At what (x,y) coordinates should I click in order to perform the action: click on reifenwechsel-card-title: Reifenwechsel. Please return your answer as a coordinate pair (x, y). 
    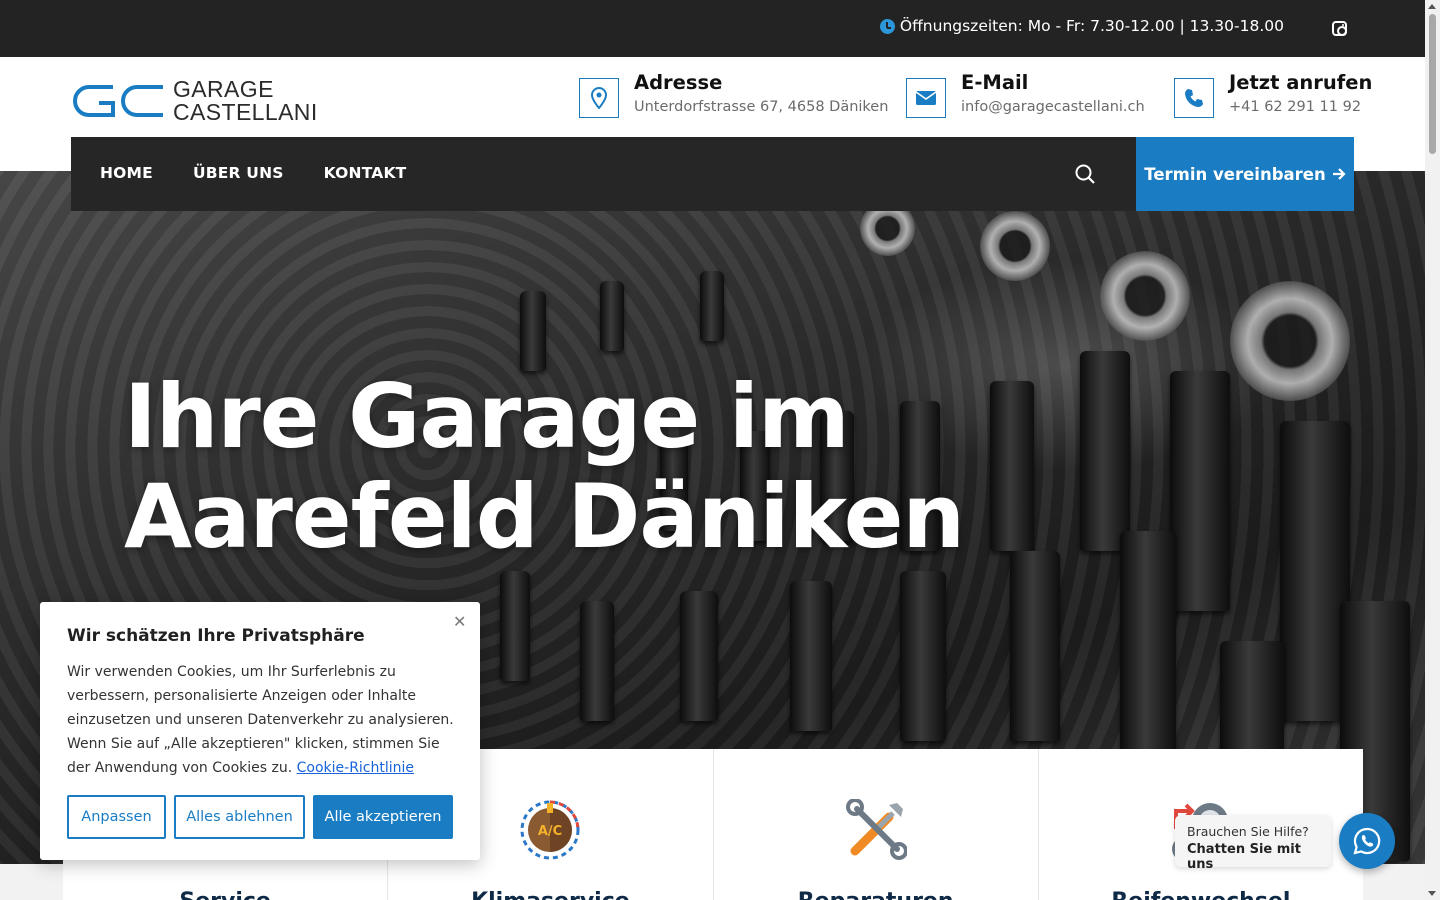
    Looking at the image, I should click on (1201, 894).